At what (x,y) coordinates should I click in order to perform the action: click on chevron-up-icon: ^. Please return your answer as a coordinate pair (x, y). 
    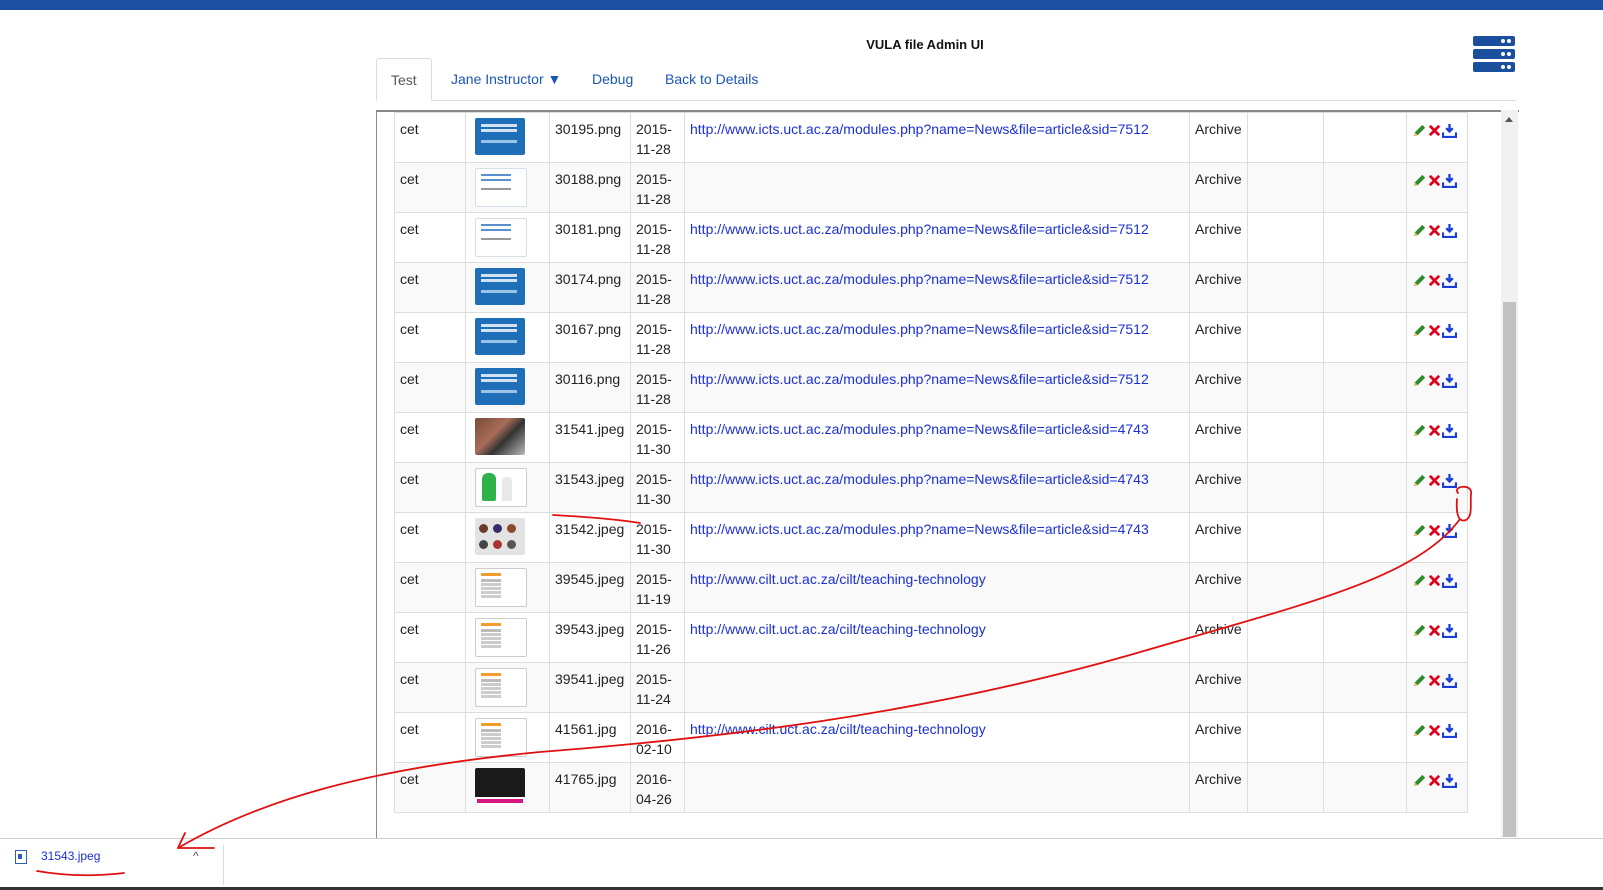
    Looking at the image, I should click on (196, 856).